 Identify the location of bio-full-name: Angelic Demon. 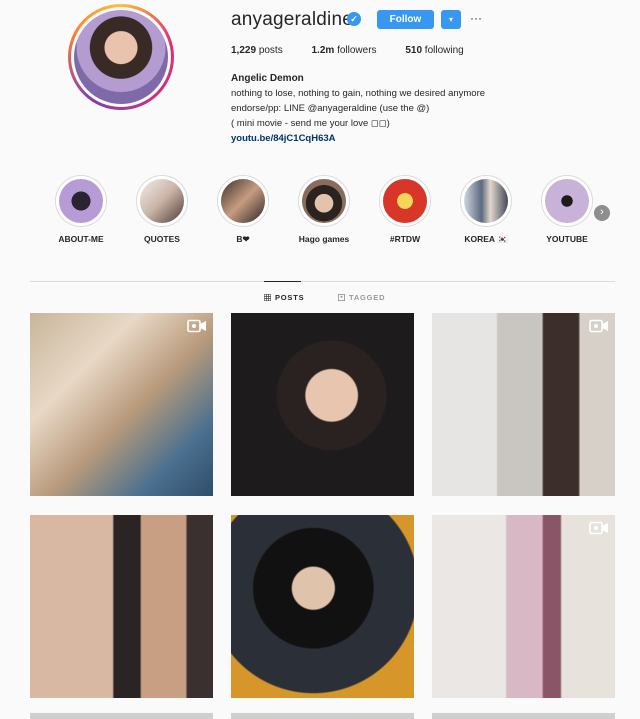
(267, 78).